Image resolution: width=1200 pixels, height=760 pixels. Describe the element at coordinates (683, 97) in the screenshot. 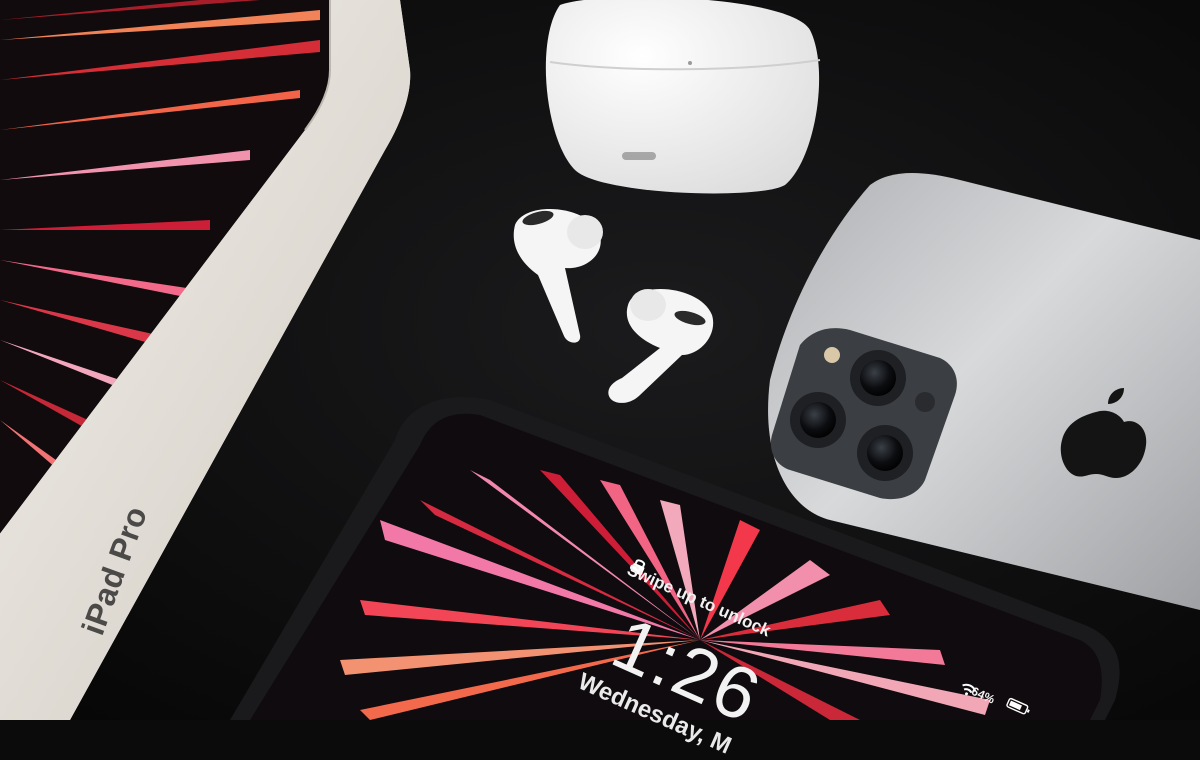

I see `airpods-case` at that location.